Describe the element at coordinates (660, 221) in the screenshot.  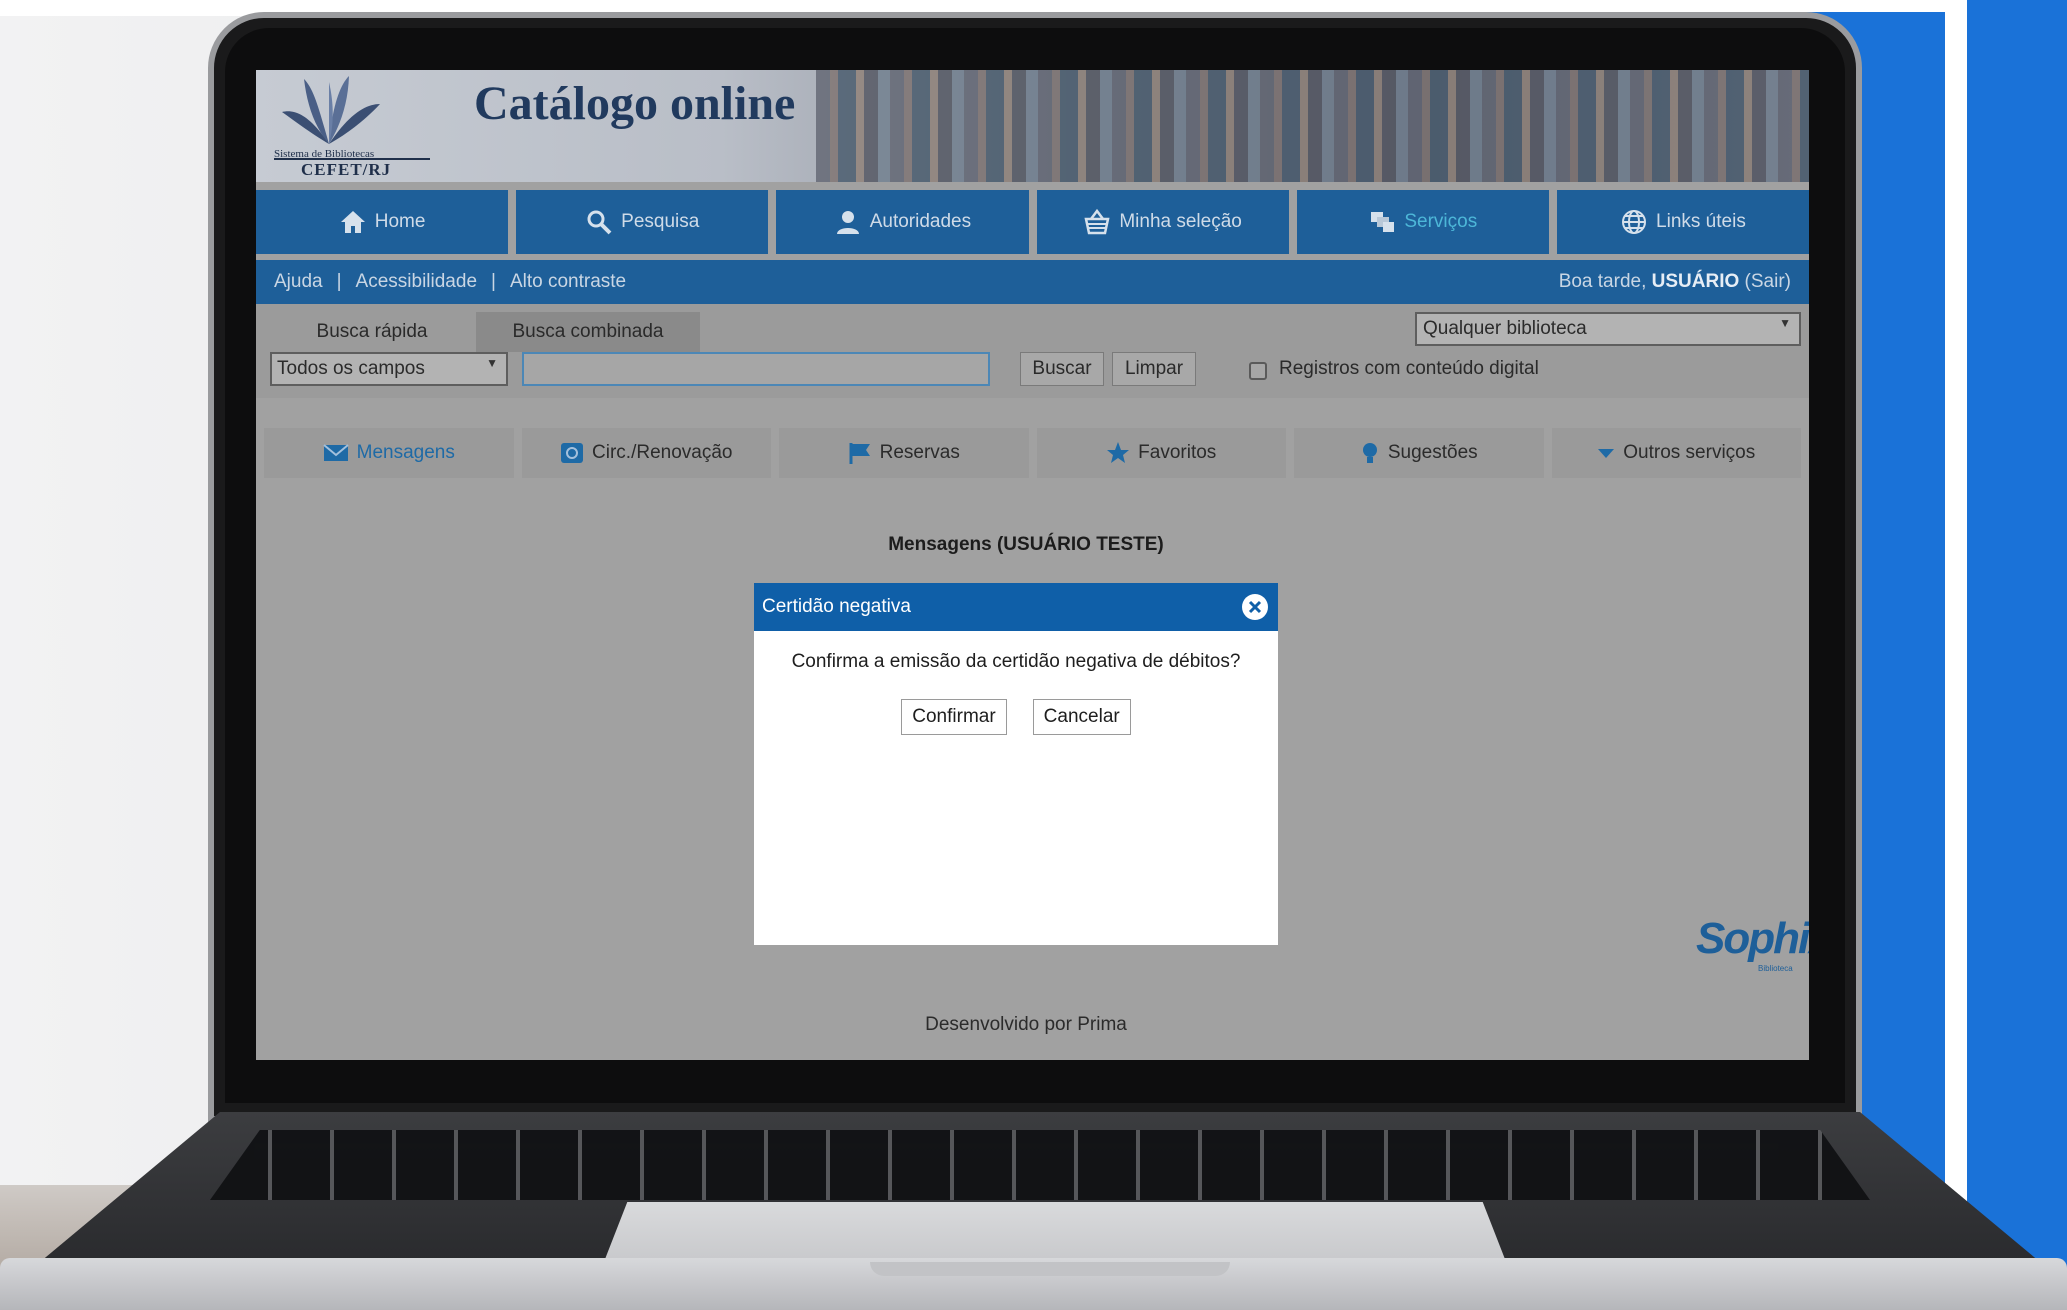
I see `nav-pesquisa-label: Pesquisa` at that location.